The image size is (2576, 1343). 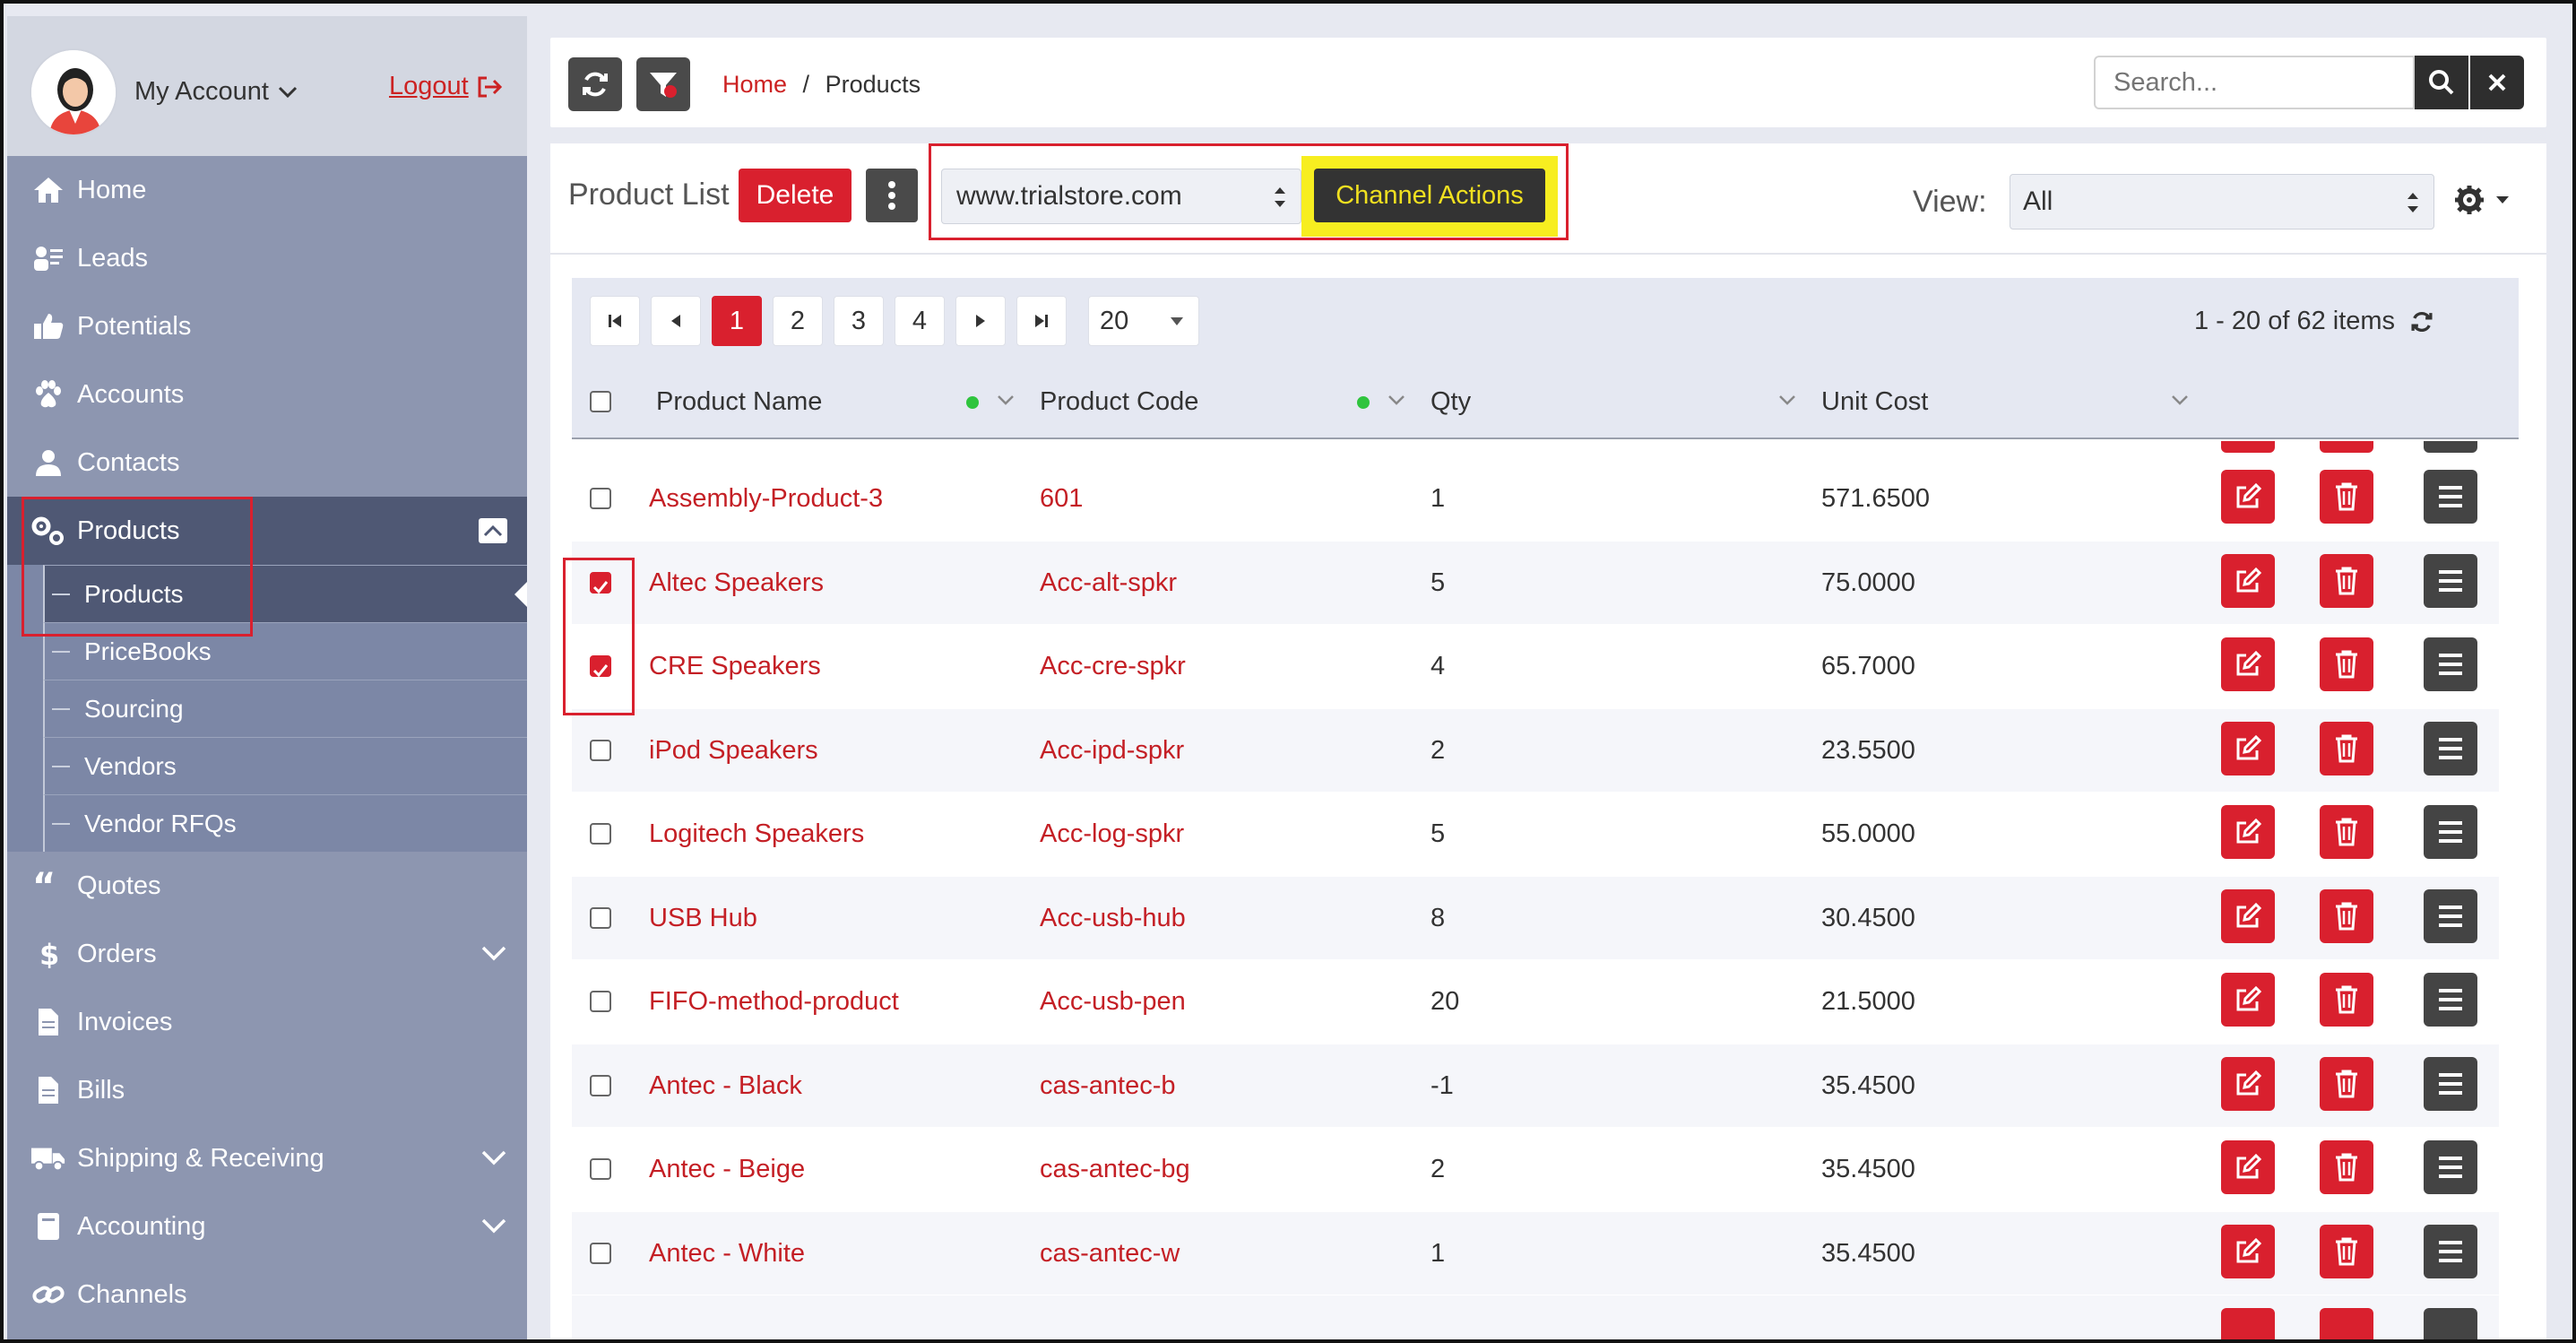 What do you see at coordinates (739, 402) in the screenshot?
I see `col-product-name: Product Name` at bounding box center [739, 402].